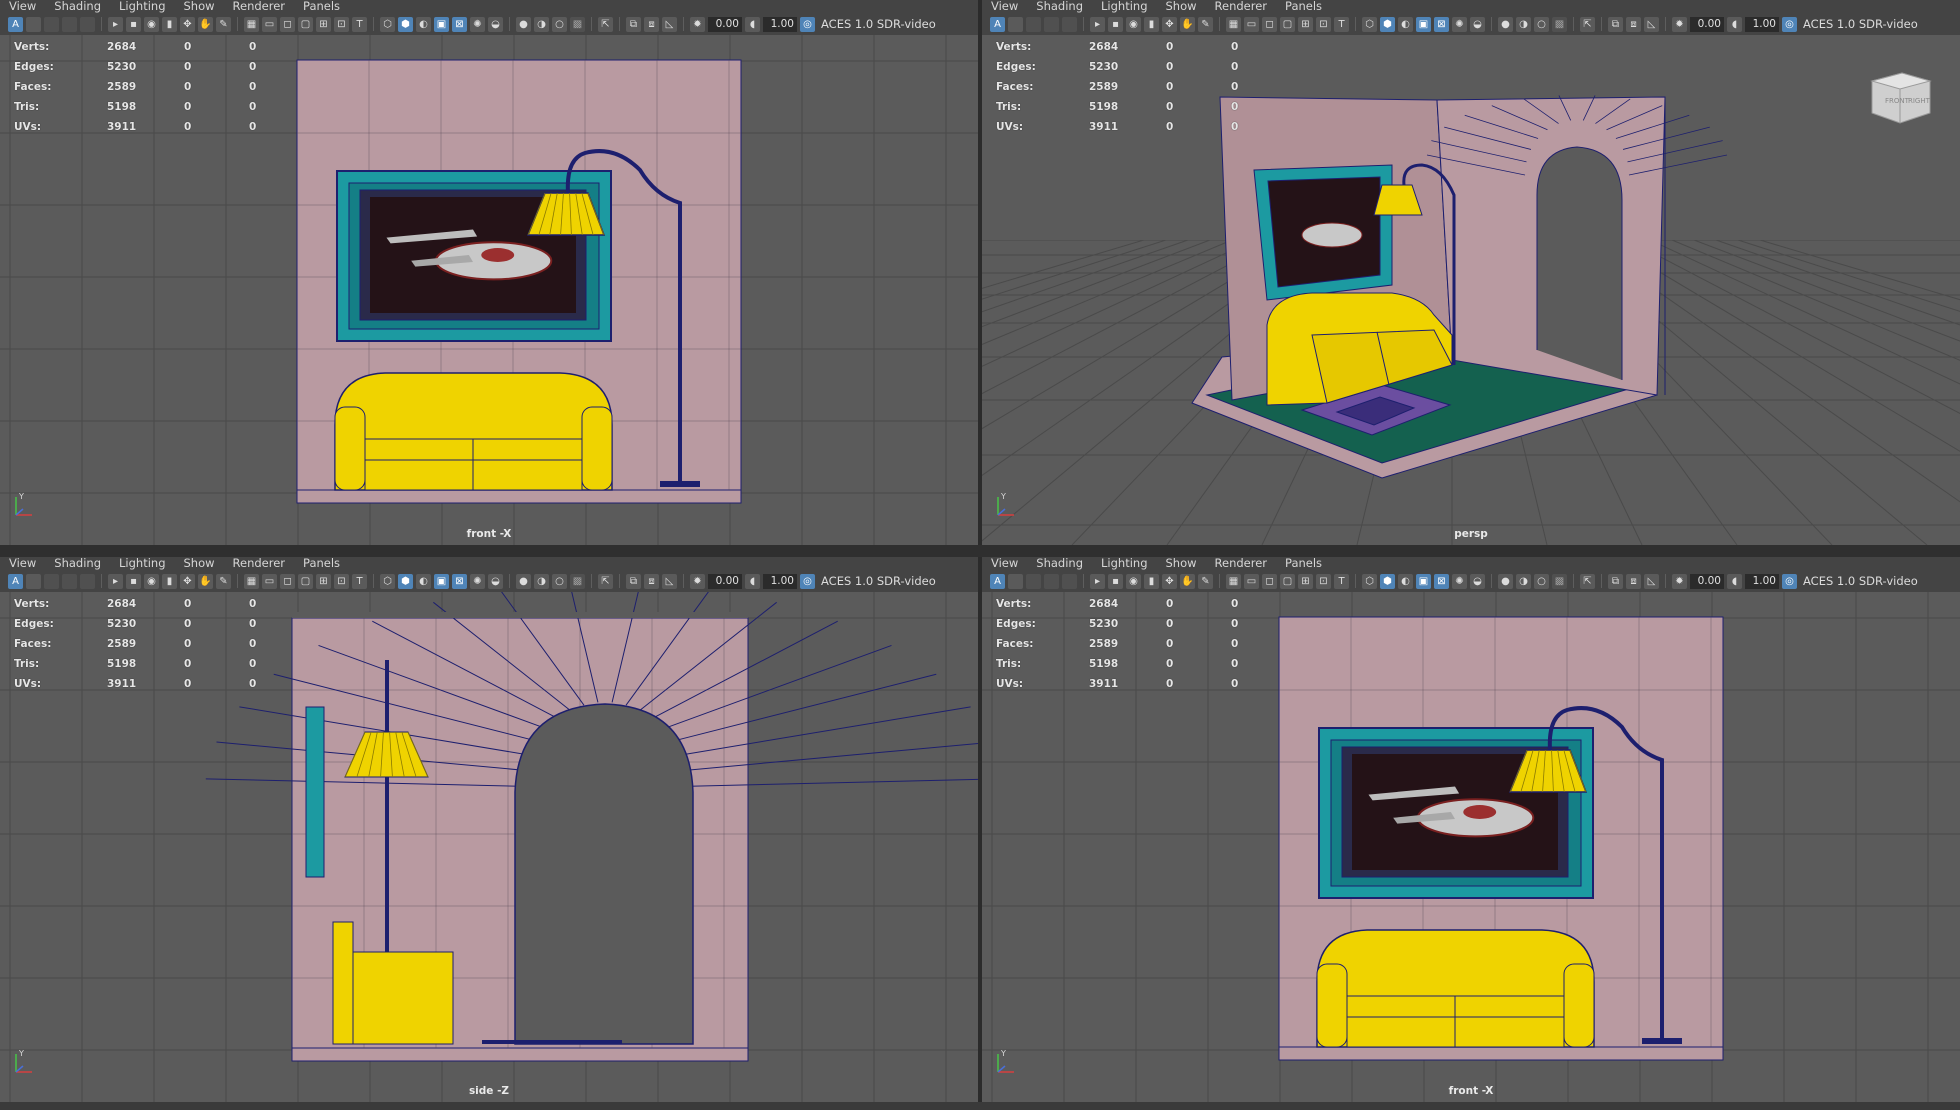 The image size is (1960, 1110). What do you see at coordinates (151, 581) in the screenshot?
I see `snapshot-icon: ◉` at bounding box center [151, 581].